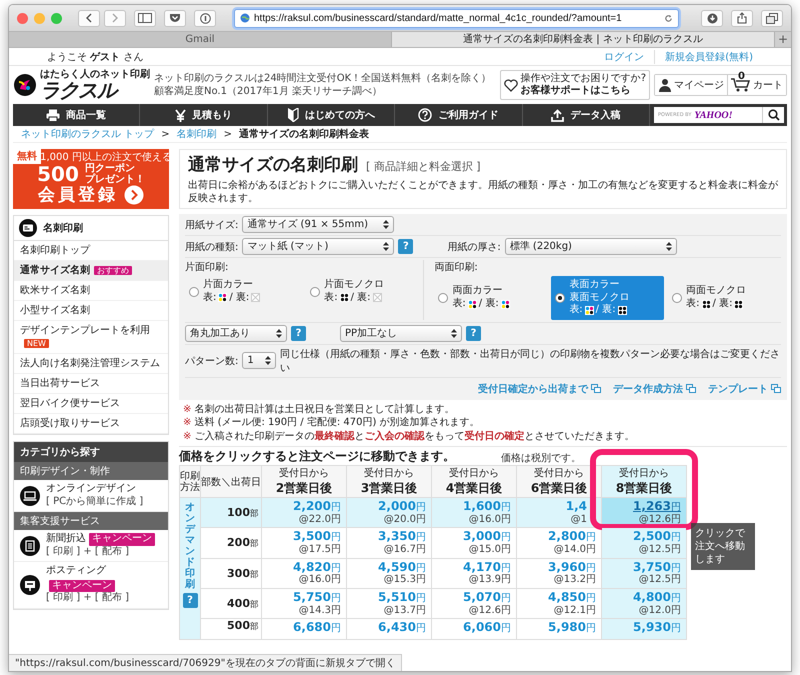  Describe the element at coordinates (474, 482) in the screenshot. I see `column-header: 受付日から 4営業日後` at that location.